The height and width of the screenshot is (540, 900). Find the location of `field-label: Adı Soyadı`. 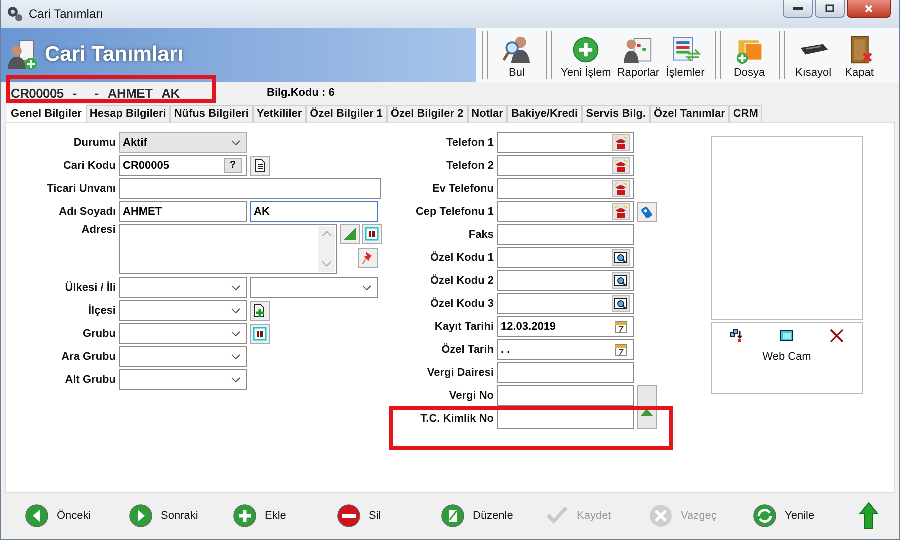

field-label: Adı Soyadı is located at coordinates (87, 212).